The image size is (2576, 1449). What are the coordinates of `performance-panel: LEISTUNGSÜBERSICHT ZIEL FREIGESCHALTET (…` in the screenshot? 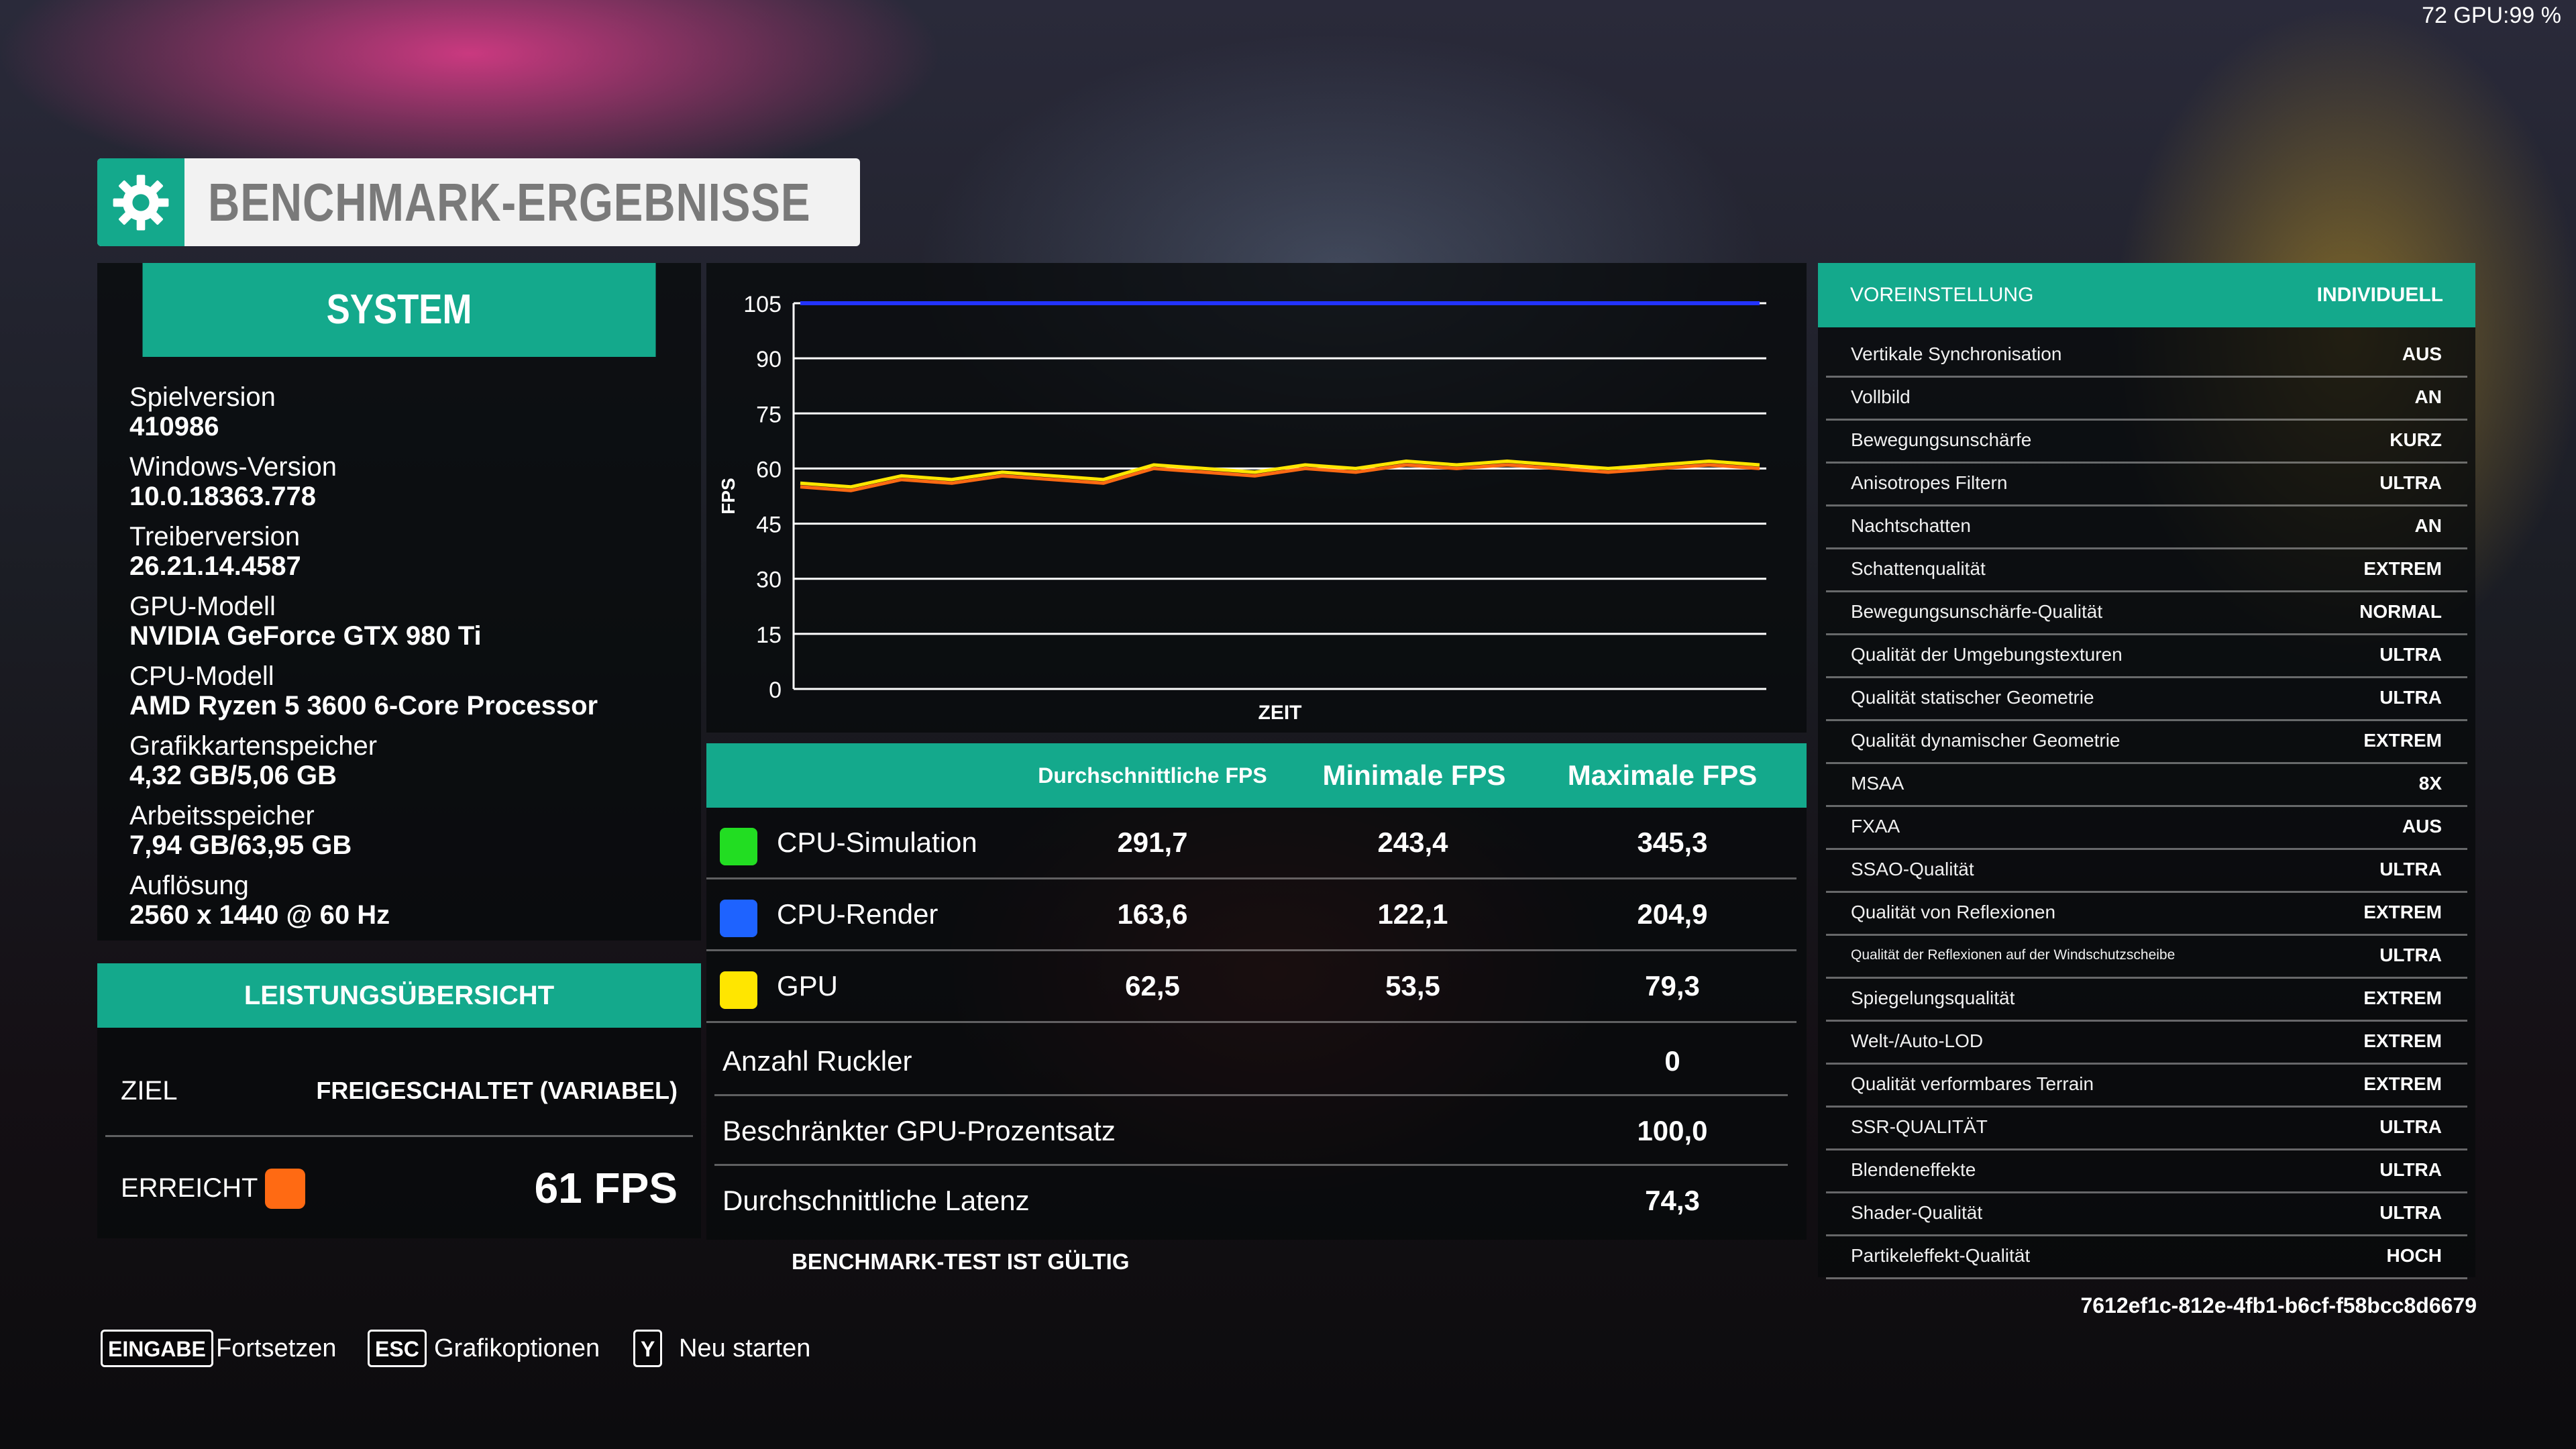 It's located at (399, 1100).